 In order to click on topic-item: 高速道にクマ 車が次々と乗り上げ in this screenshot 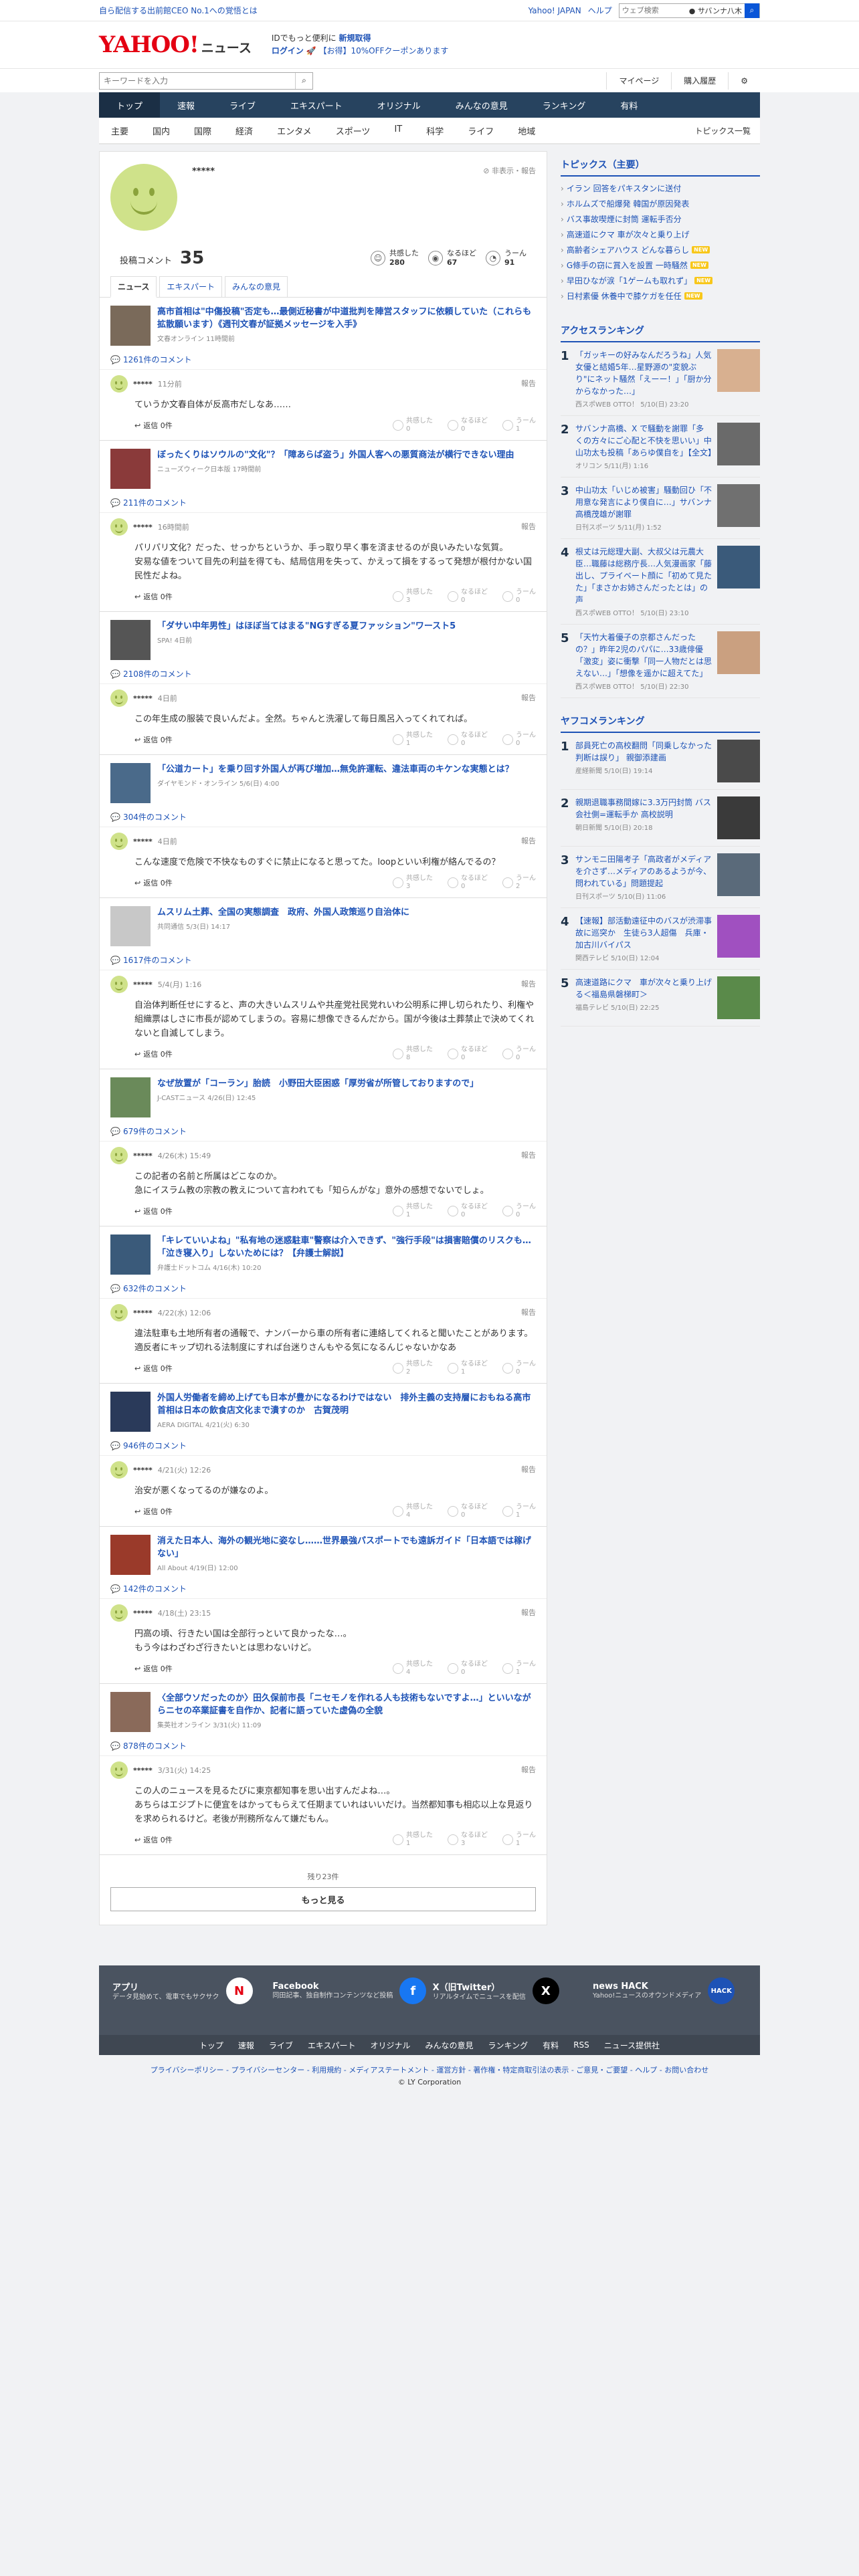, I will do `click(660, 234)`.